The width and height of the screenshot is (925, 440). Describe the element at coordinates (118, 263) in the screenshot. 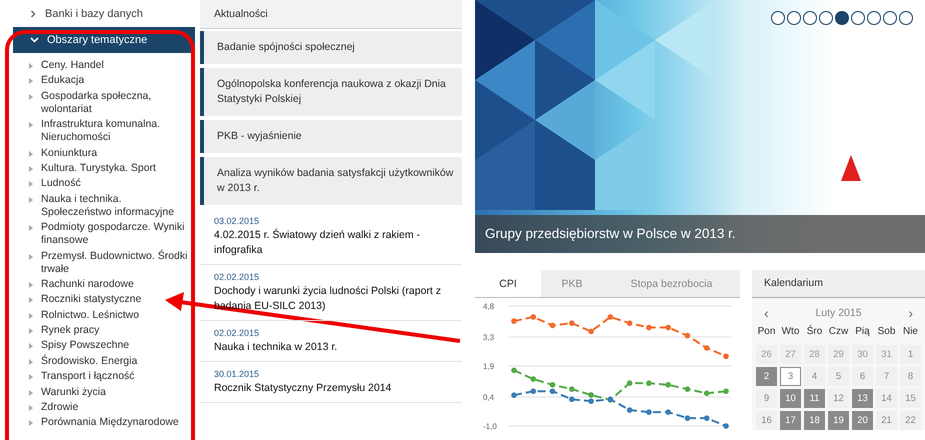

I see `category-link: Przemysł. Budownictwo. Środki trwałe` at that location.